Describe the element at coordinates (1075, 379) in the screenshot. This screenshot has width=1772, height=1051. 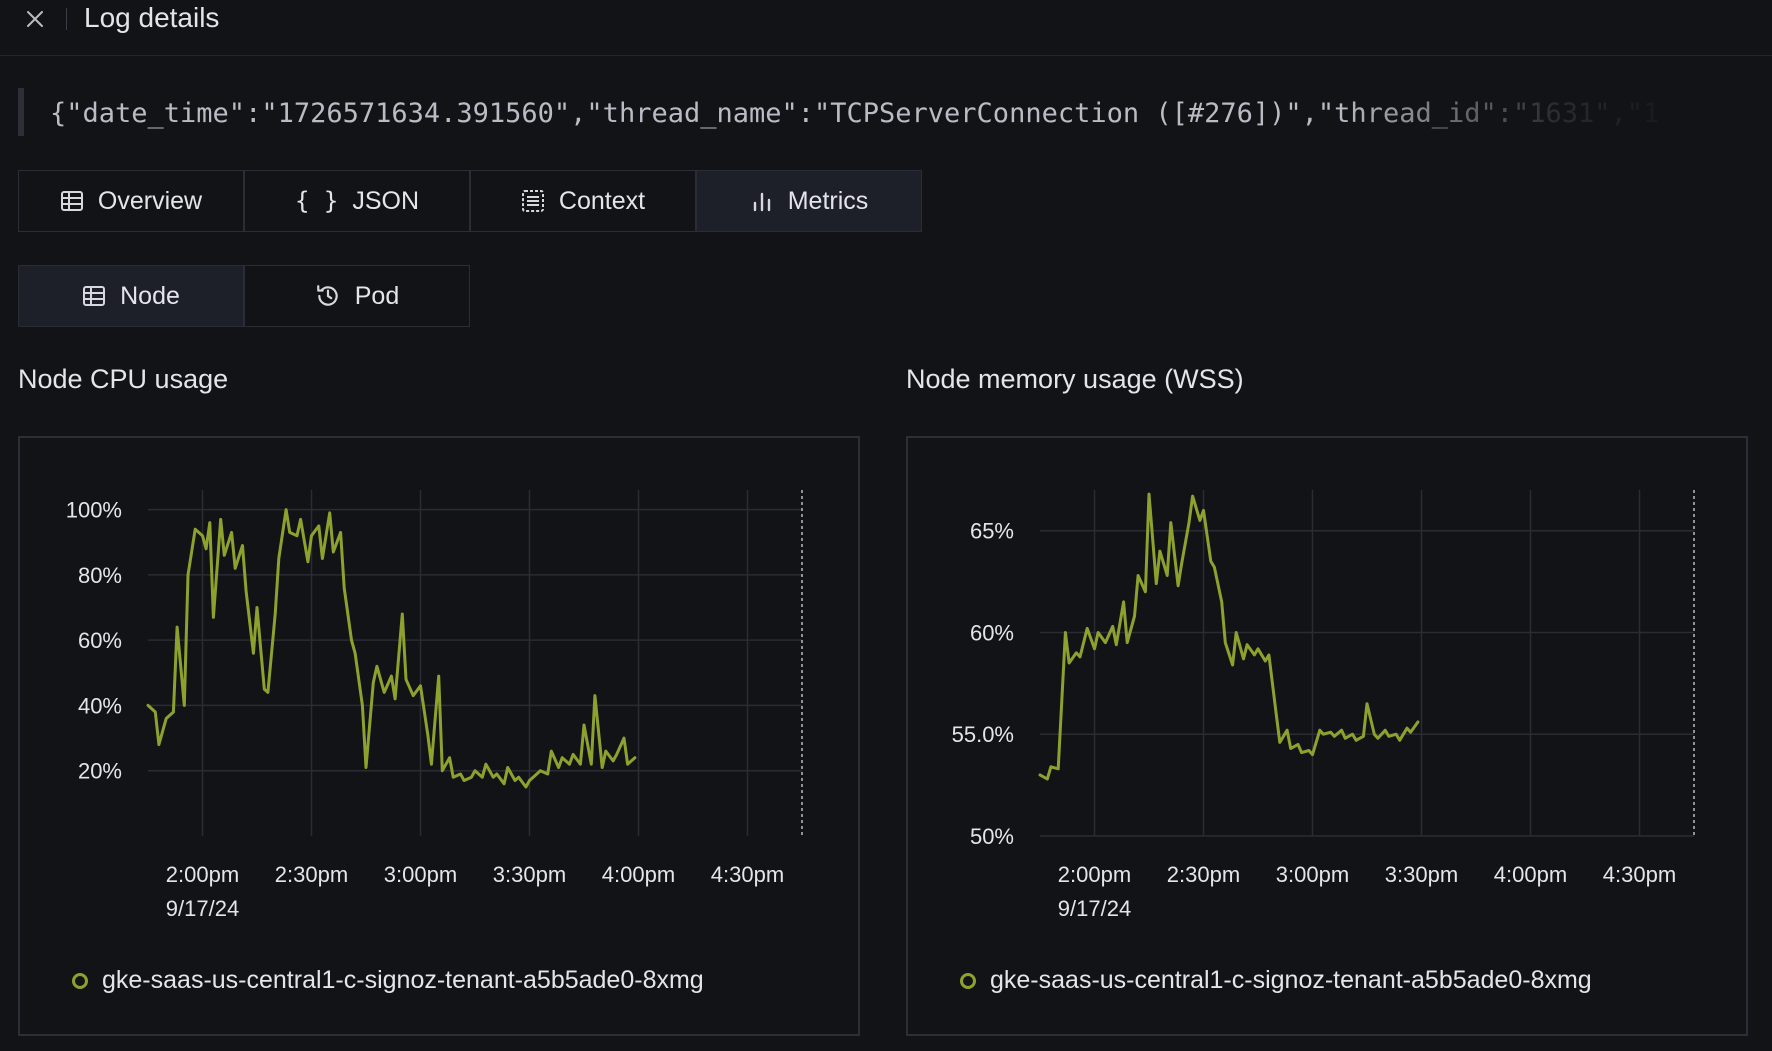
I see `memory-chart-title: Node memory usage (WSS)` at that location.